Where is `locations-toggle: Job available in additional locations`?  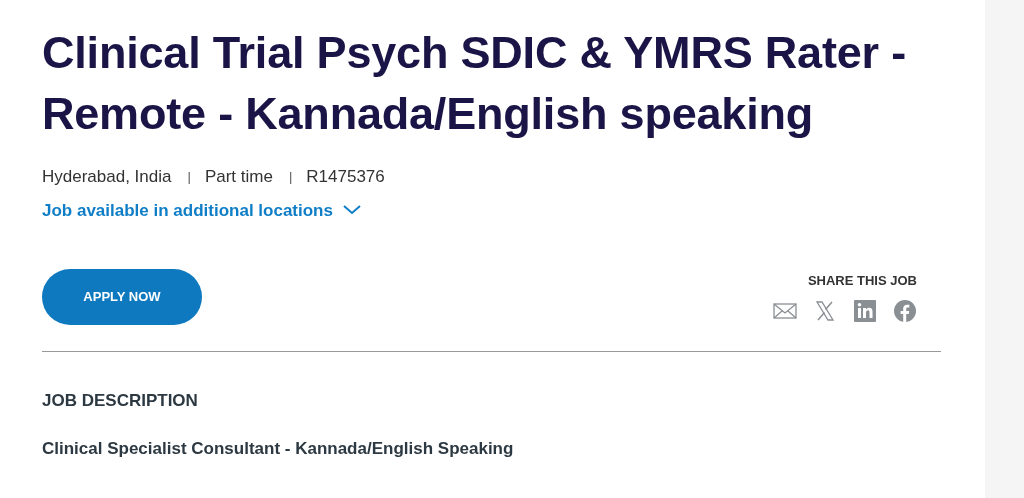 locations-toggle: Job available in additional locations is located at coordinates (201, 210).